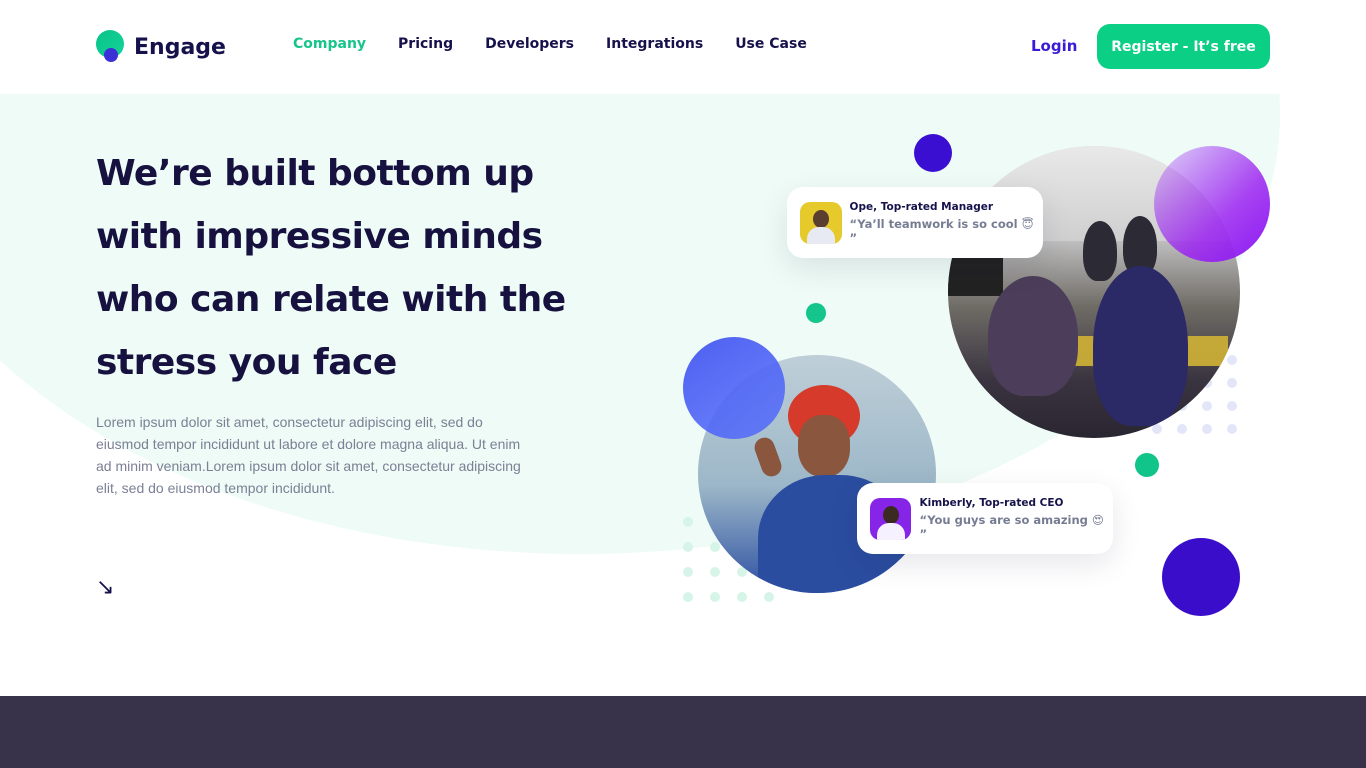 This screenshot has width=1366, height=768. I want to click on nav-developers: Developers, so click(529, 44).